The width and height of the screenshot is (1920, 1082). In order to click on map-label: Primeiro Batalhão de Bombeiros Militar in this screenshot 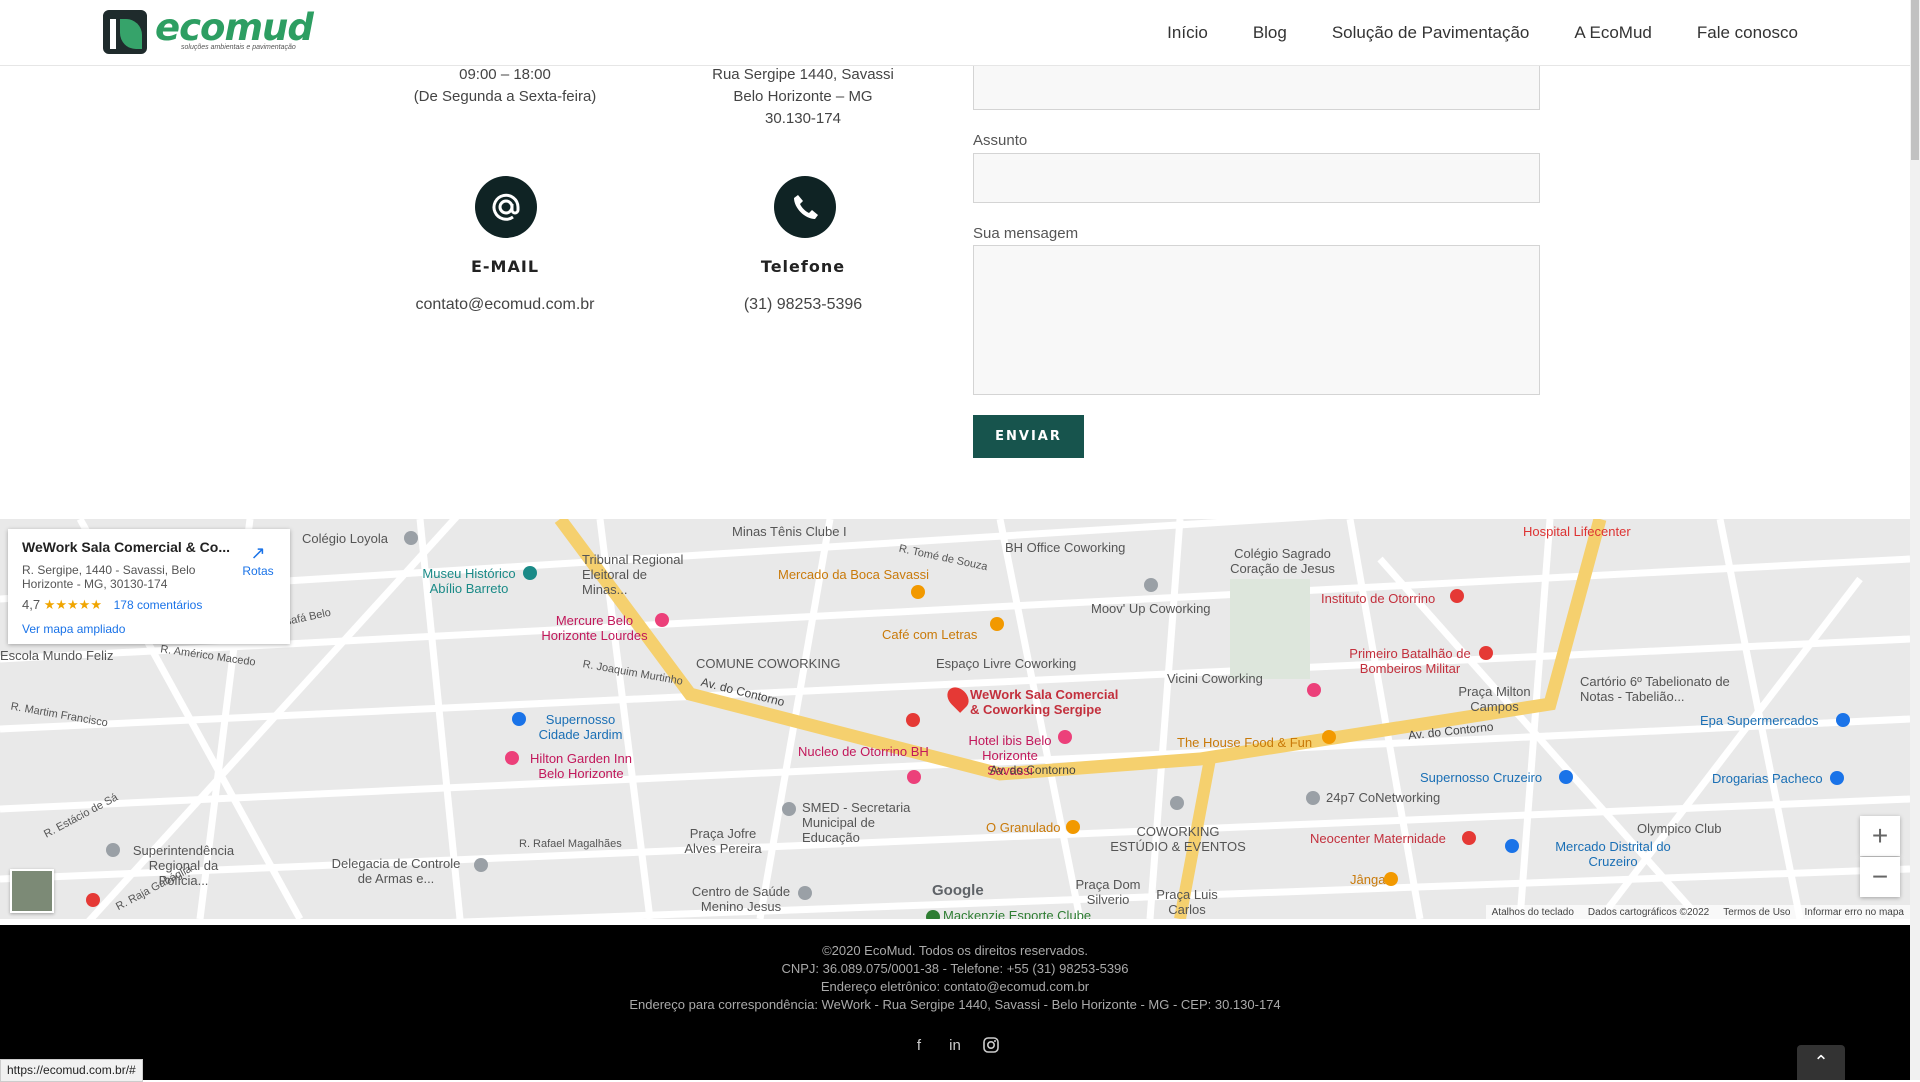, I will do `click(1410, 661)`.